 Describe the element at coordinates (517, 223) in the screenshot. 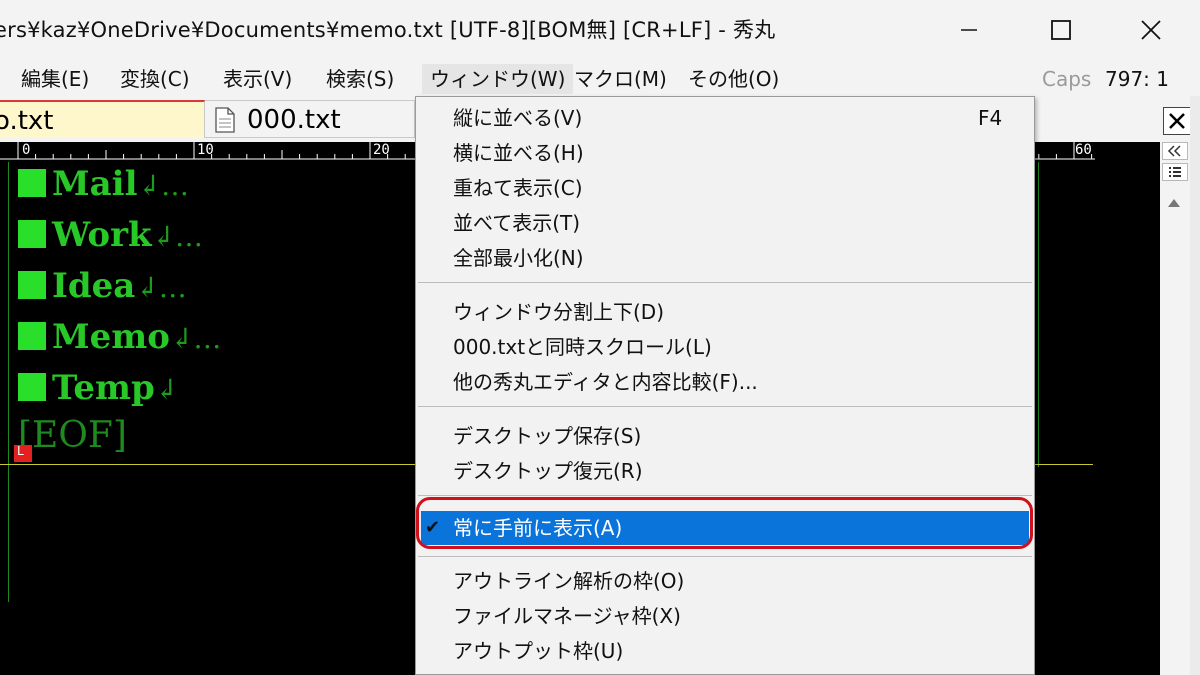

I see `menu-item-label: 並べて表示(T)` at that location.